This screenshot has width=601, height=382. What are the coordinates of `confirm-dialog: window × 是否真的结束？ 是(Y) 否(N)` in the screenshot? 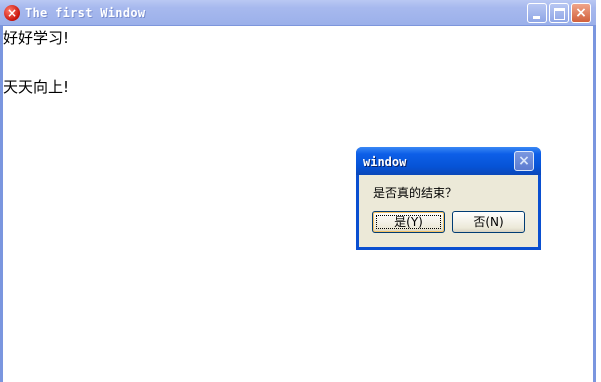 It's located at (448, 198).